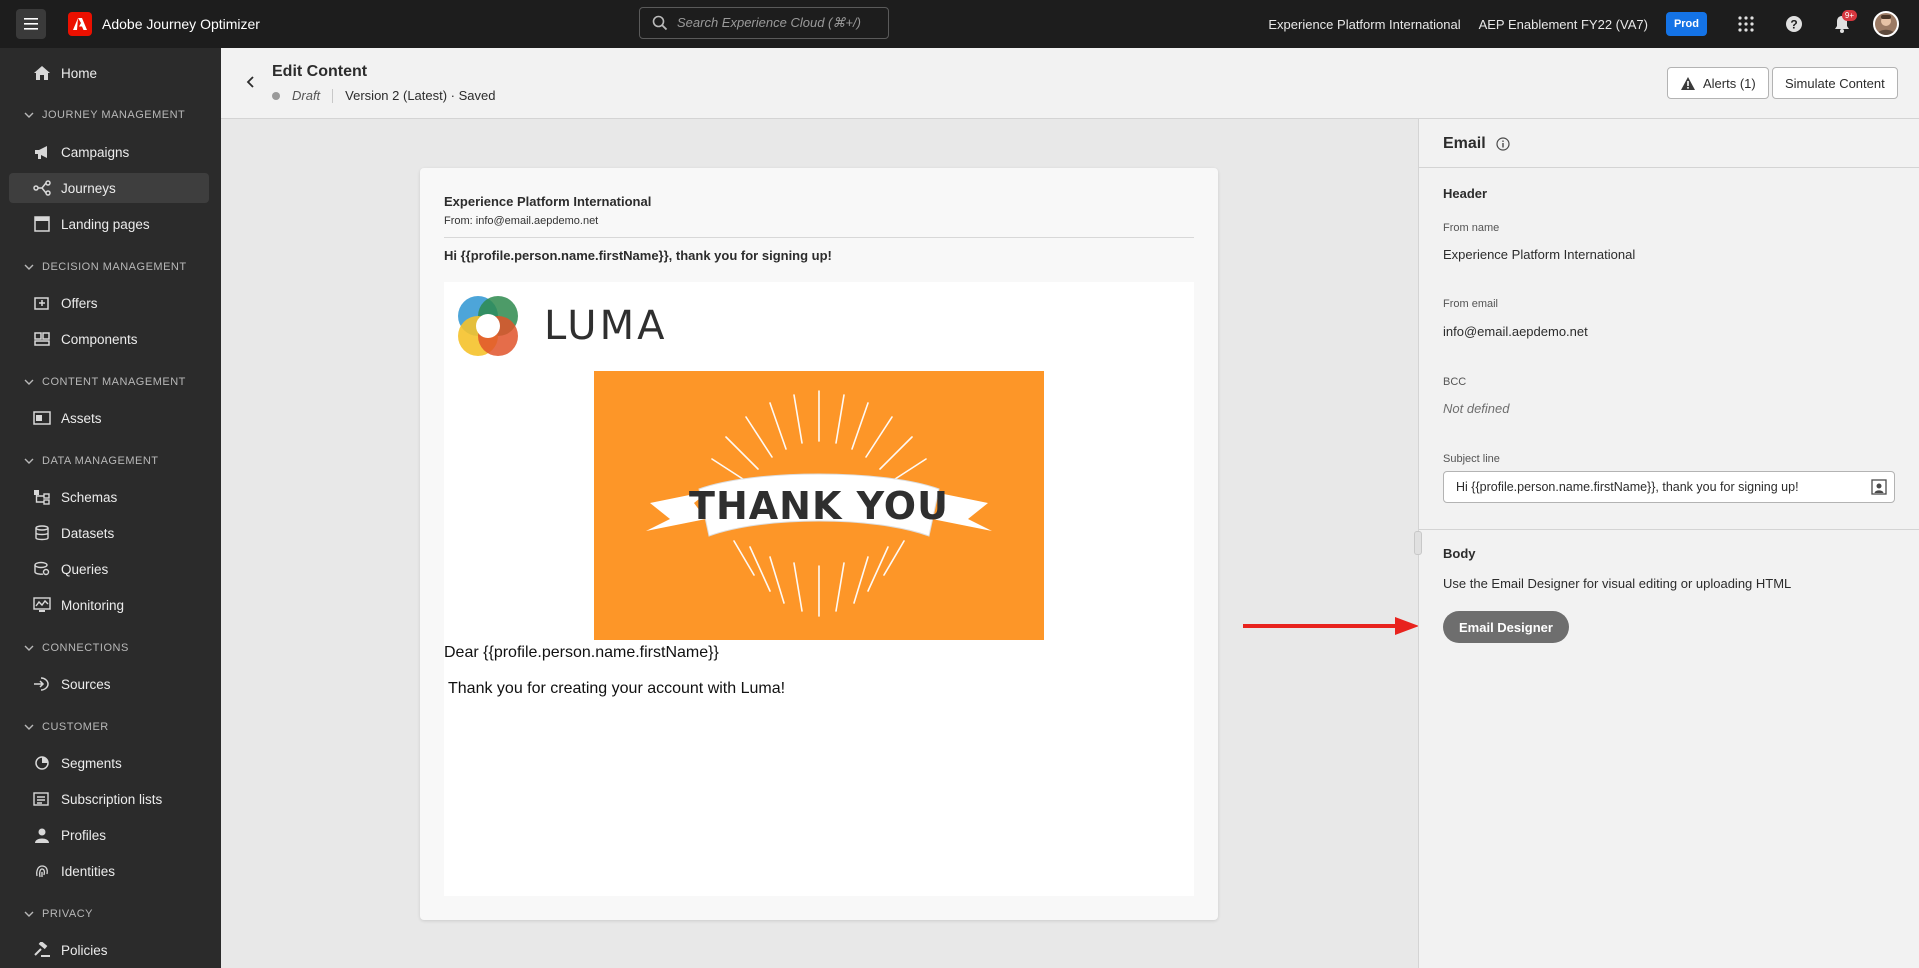  Describe the element at coordinates (84, 835) in the screenshot. I see `nav-profiles-label: Profiles` at that location.